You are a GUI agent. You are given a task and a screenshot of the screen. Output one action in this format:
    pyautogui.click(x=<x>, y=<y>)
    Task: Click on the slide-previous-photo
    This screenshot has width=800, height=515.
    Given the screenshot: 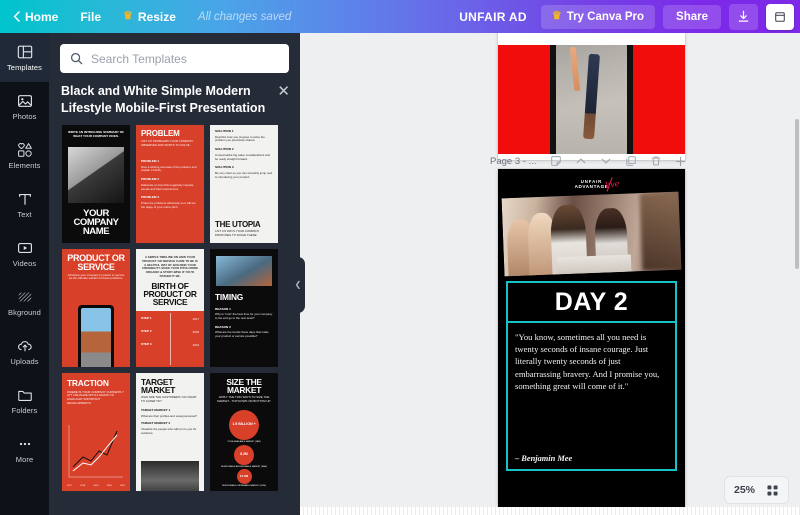 What is the action you would take?
    pyautogui.click(x=591, y=99)
    